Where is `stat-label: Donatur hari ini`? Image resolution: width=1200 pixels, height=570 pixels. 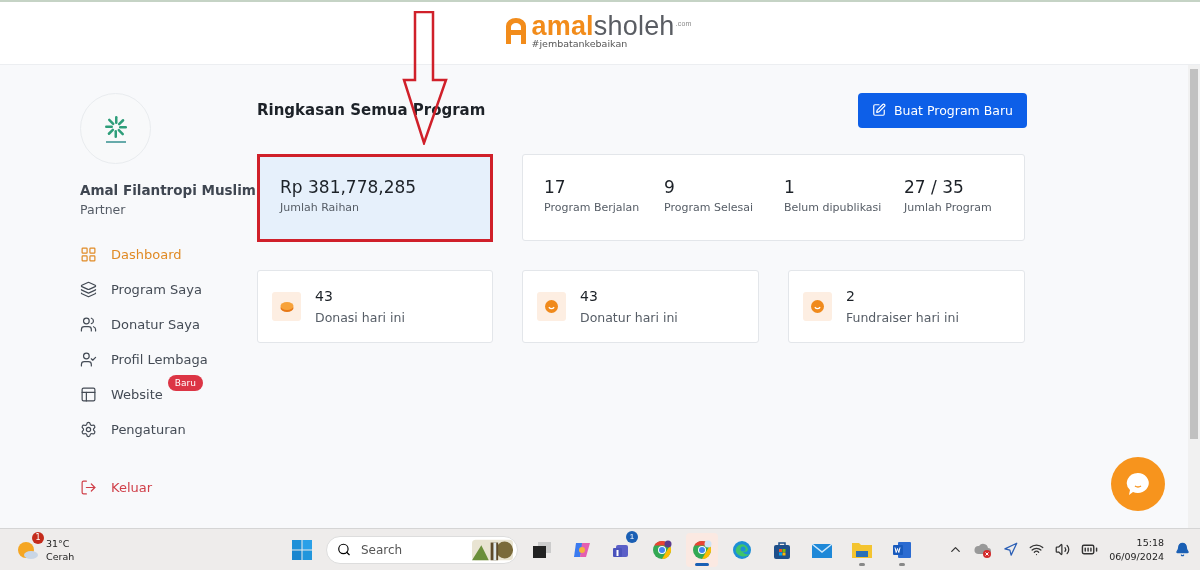
stat-label: Donatur hari ini is located at coordinates (629, 317).